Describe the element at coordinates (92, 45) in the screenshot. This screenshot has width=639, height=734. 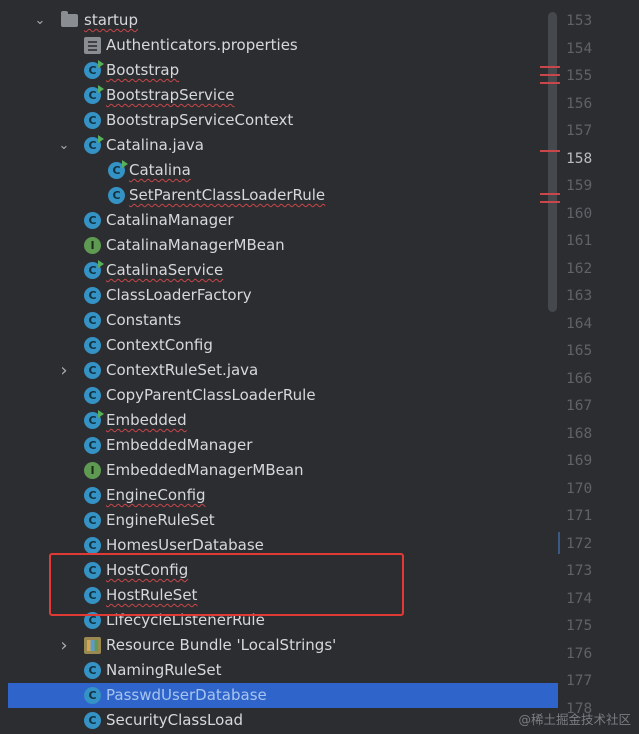
I see `properties-file-icon` at that location.